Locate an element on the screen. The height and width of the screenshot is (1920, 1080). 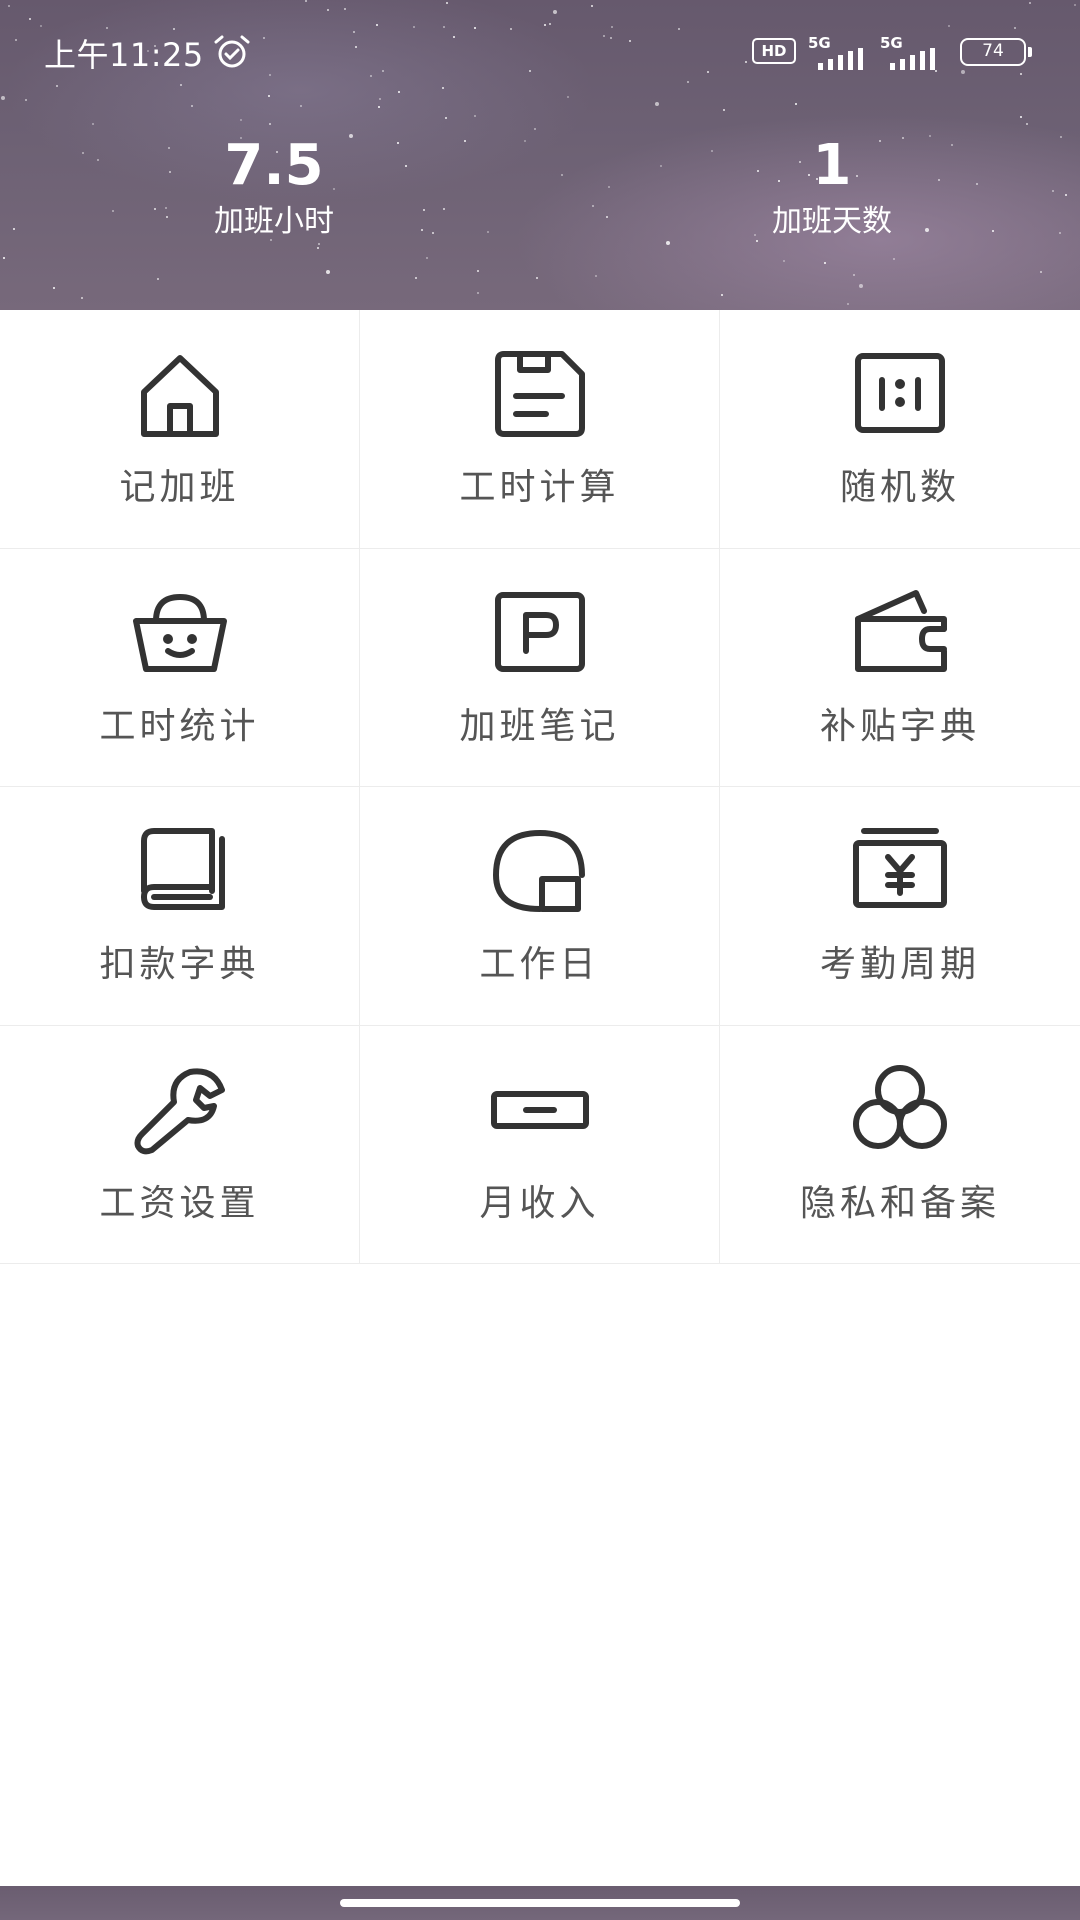
menu-item-overtime-notes: 加班笔记 is located at coordinates (540, 667).